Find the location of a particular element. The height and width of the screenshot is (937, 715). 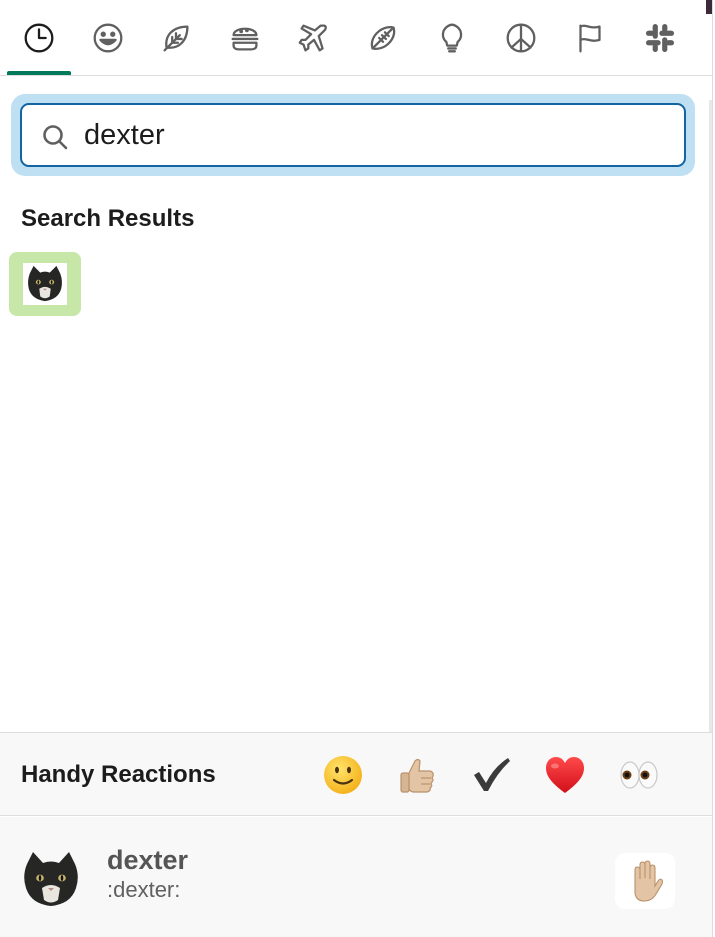

leaf-icon is located at coordinates (176, 38).